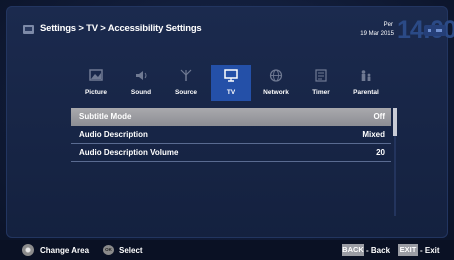 This screenshot has height=260, width=454. I want to click on setting-label: Audio Description Volume, so click(129, 152).